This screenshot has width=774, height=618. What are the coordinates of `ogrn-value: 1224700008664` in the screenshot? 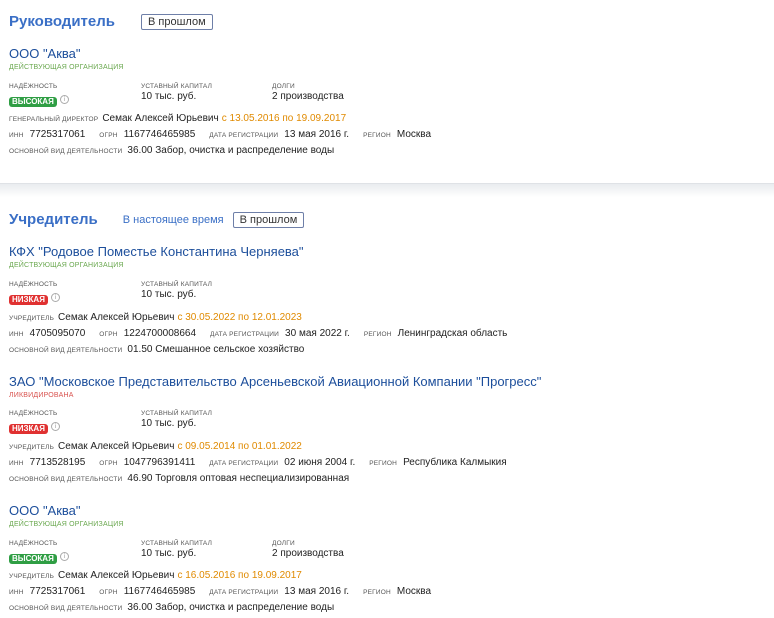 It's located at (160, 333).